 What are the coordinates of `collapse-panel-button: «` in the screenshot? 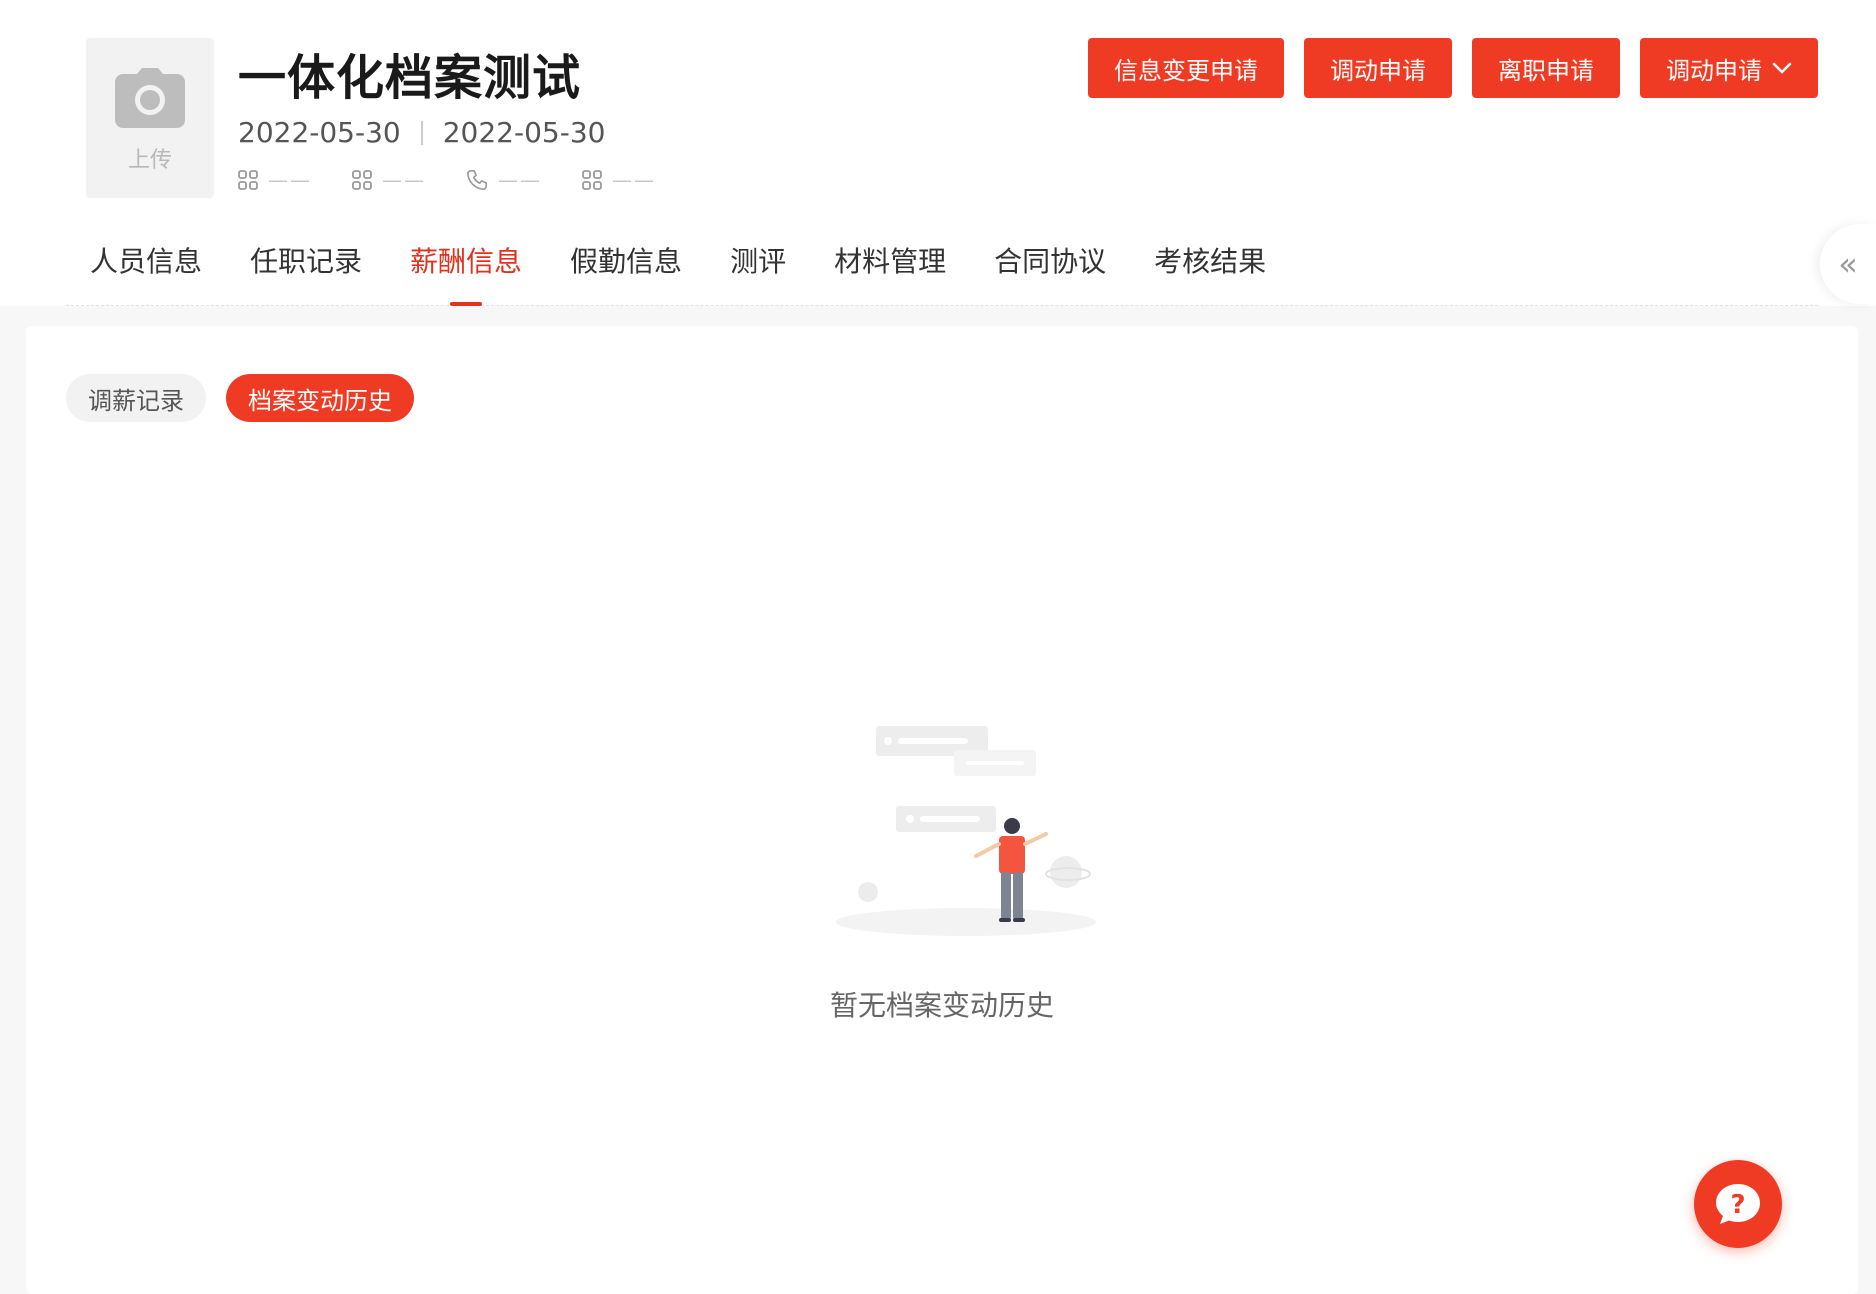 It's located at (1848, 264).